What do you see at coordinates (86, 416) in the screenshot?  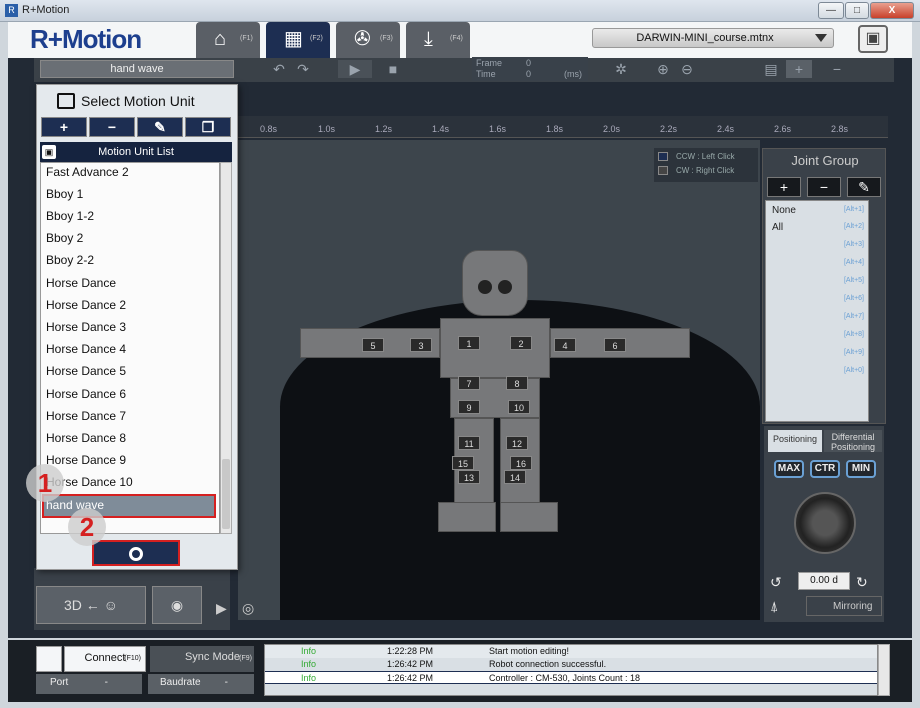 I see `list-item: Horse Dance 7` at bounding box center [86, 416].